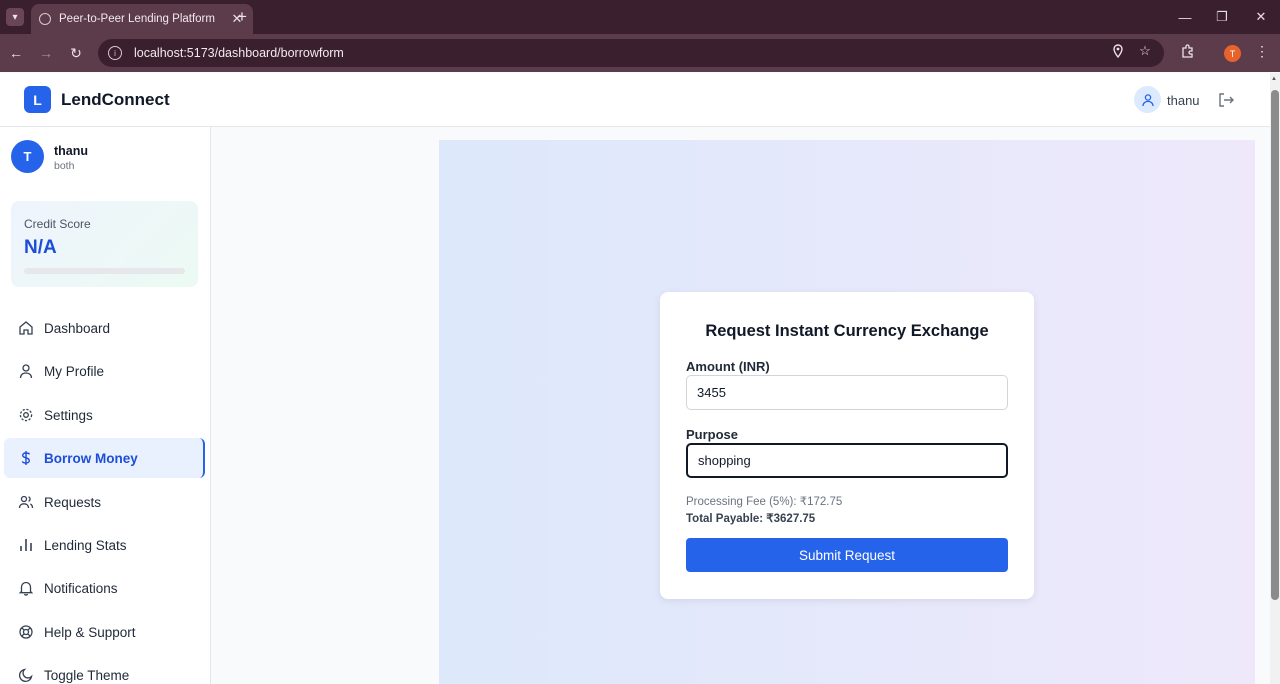 Image resolution: width=1280 pixels, height=684 pixels. Describe the element at coordinates (74, 371) in the screenshot. I see `sidebar-item-label: My Profile` at that location.